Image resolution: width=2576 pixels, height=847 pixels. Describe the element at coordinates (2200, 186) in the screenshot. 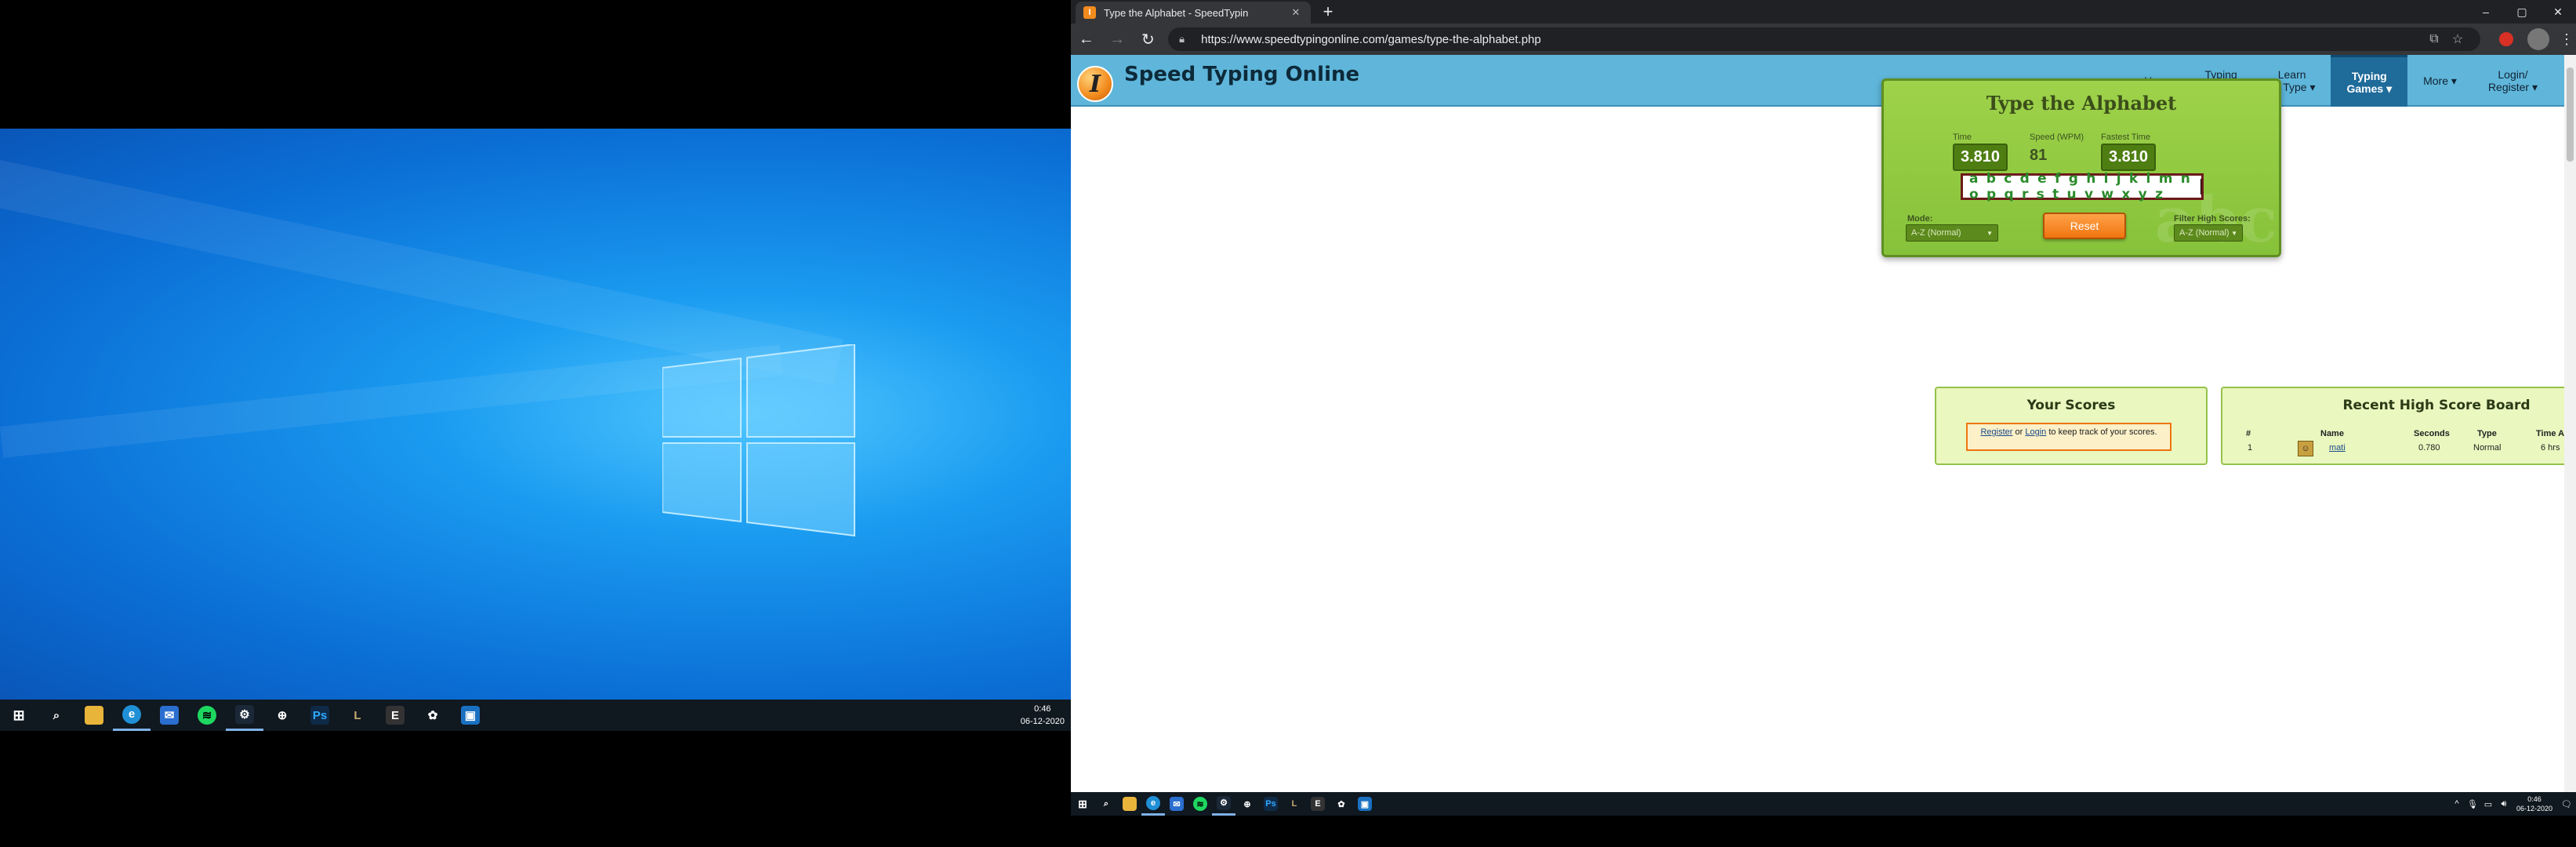

I see `text-caret` at that location.